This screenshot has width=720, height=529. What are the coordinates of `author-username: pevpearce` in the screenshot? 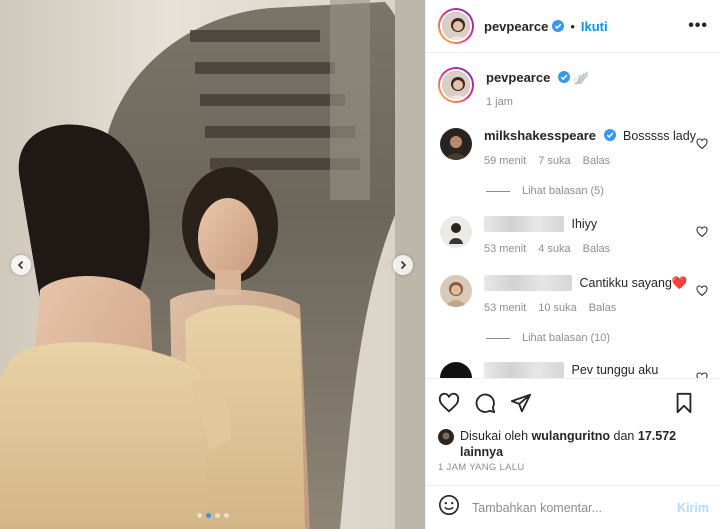 It's located at (516, 26).